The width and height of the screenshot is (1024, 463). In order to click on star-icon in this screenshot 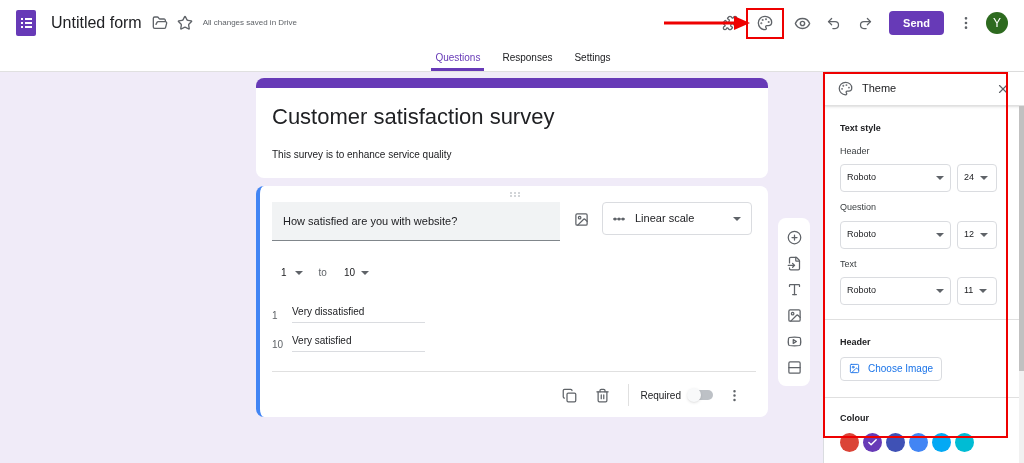, I will do `click(184, 23)`.